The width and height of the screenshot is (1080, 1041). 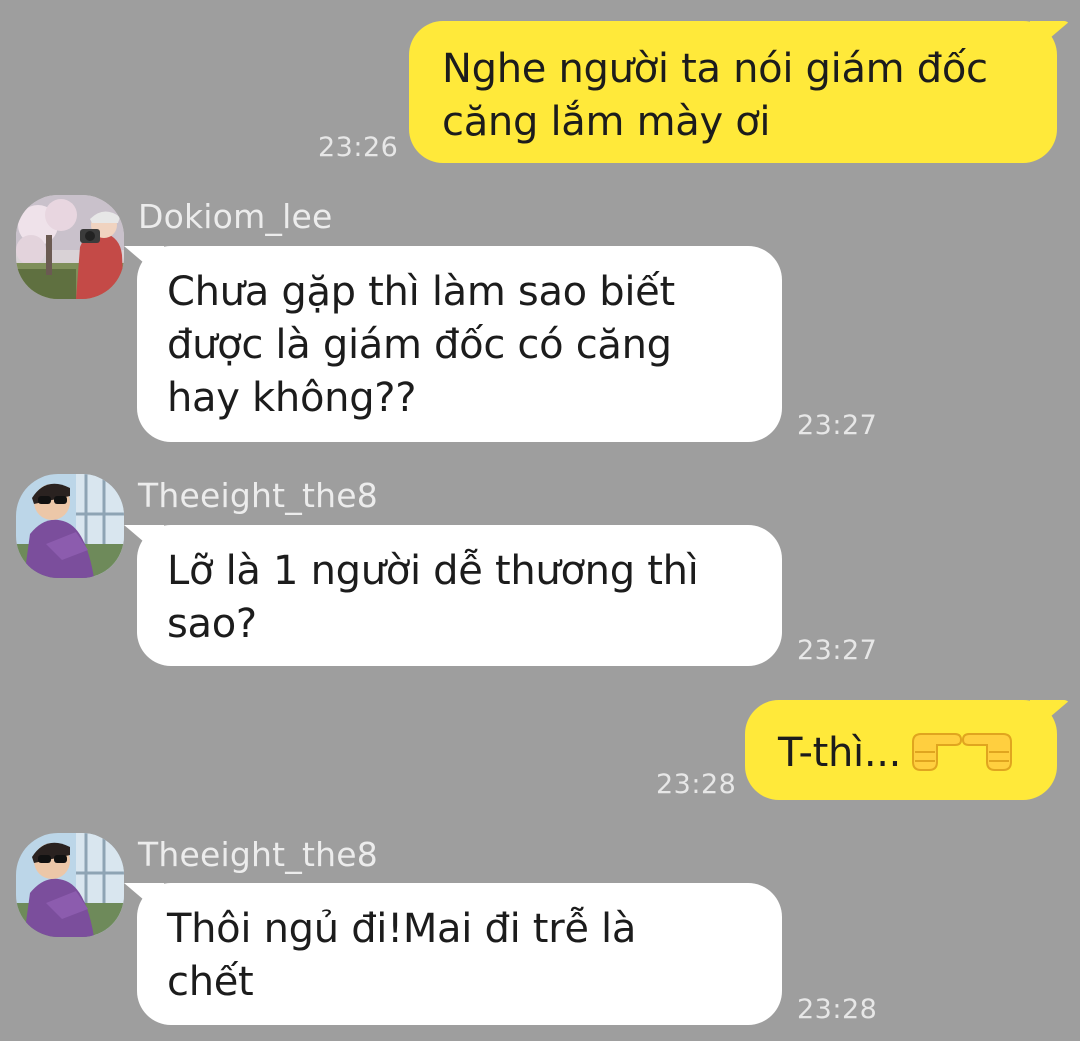 What do you see at coordinates (402, 929) in the screenshot?
I see `message-text-line: Thôi ngủ đi!Mai đi trễ là` at bounding box center [402, 929].